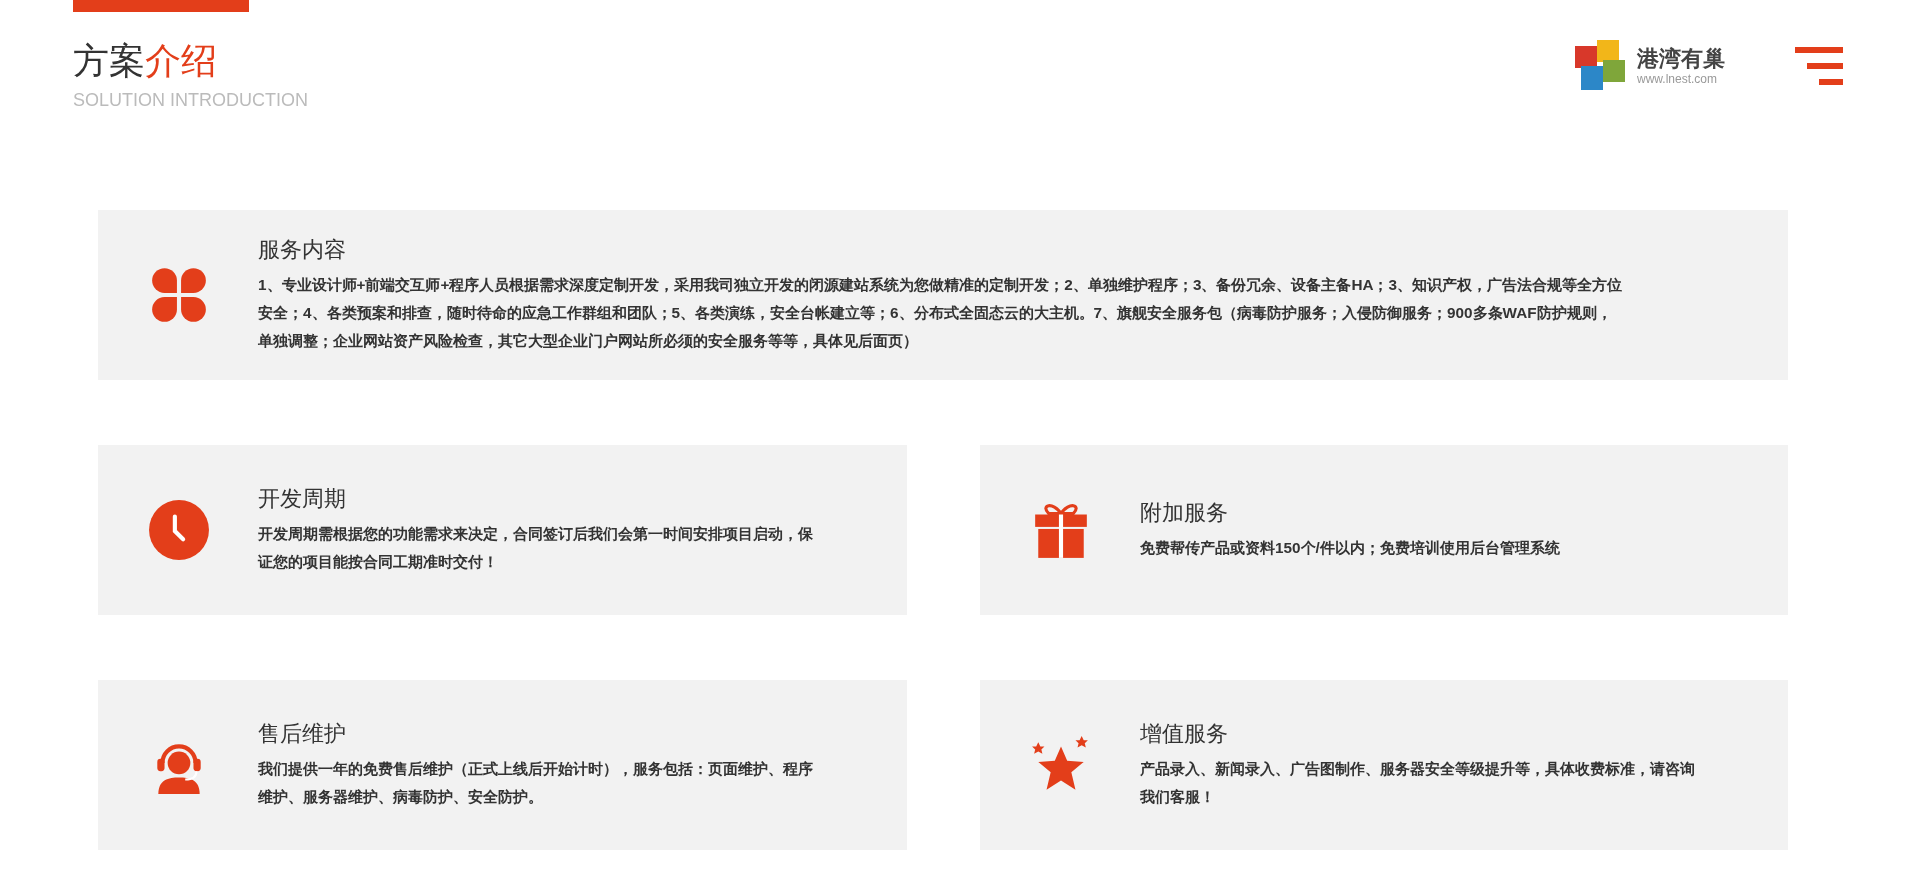 The height and width of the screenshot is (886, 1916). Describe the element at coordinates (940, 313) in the screenshot. I see `card-text: 1、专业设计师+前端交互师+程序人员根据需求深度定制开发，采用我司独立开发的闭源建站系统为您做精准的定制开发；2、单独维护程序；3、备份冗余、设备主备HA；3、知识产权，广告法合规等全方位安全；4、各类预案和排查，随时待命的应急工作群组和团队；5、各类演练，安全台帐建立等；6、分布式全固态云的大主机。7、旗舰安全服务包（病毒防护服务；入侵防御服务；900多条WAF防护规则，单独调整；企业网站资产风险检查，其它大型企业门户网站所必须的安全服务等等，具体见后面页）` at that location.